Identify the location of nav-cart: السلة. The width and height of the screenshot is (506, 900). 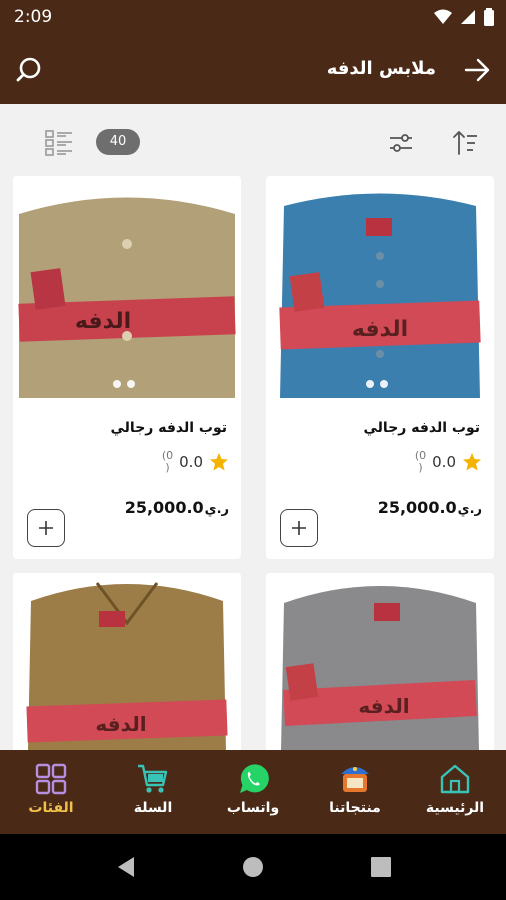
(153, 789).